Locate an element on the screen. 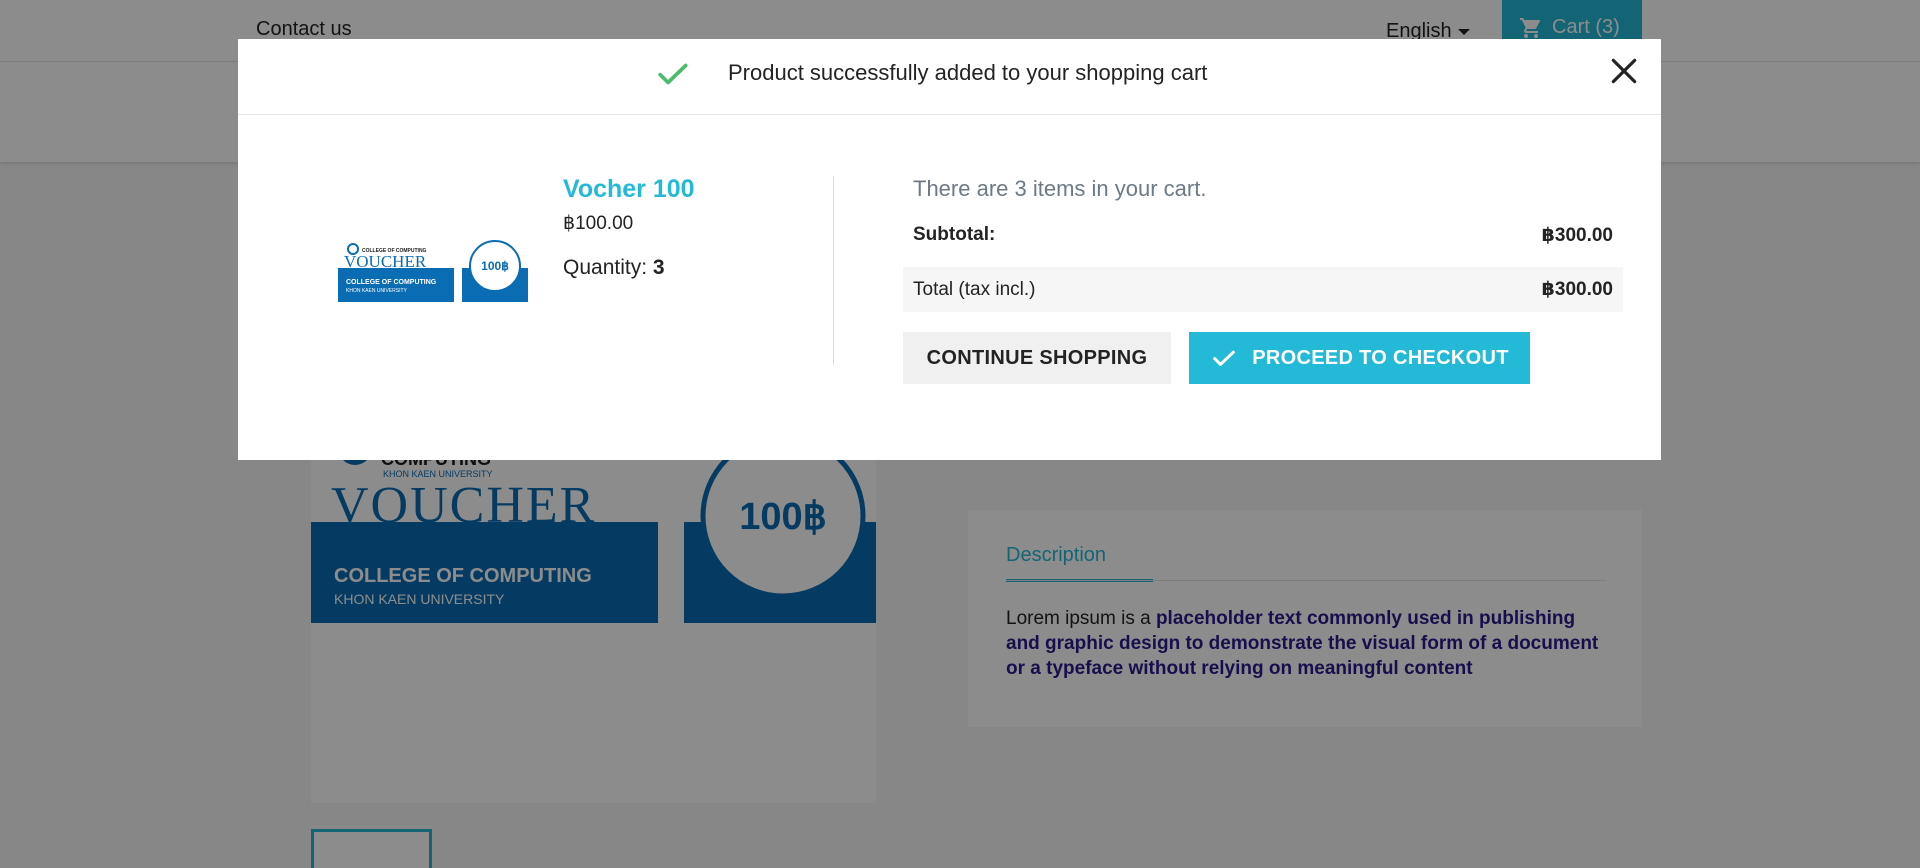  close-icon is located at coordinates (1624, 71).